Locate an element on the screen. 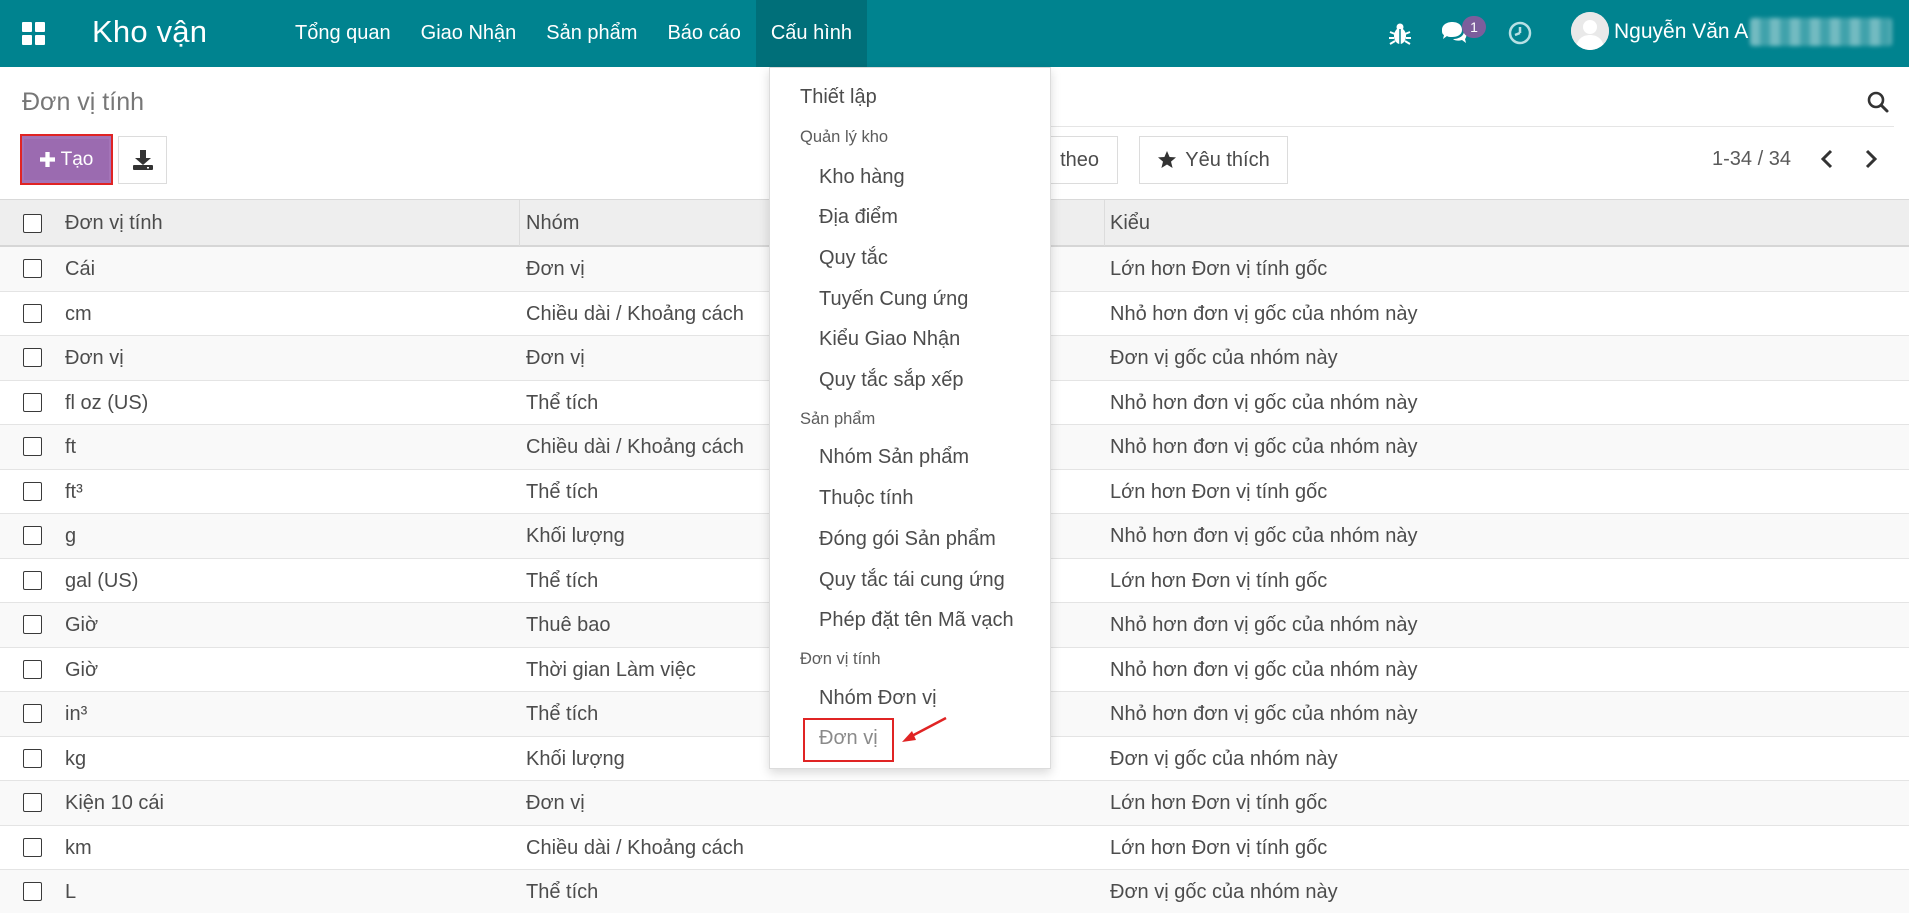 Image resolution: width=1909 pixels, height=913 pixels. menu-locations: Địa điểm is located at coordinates (858, 217).